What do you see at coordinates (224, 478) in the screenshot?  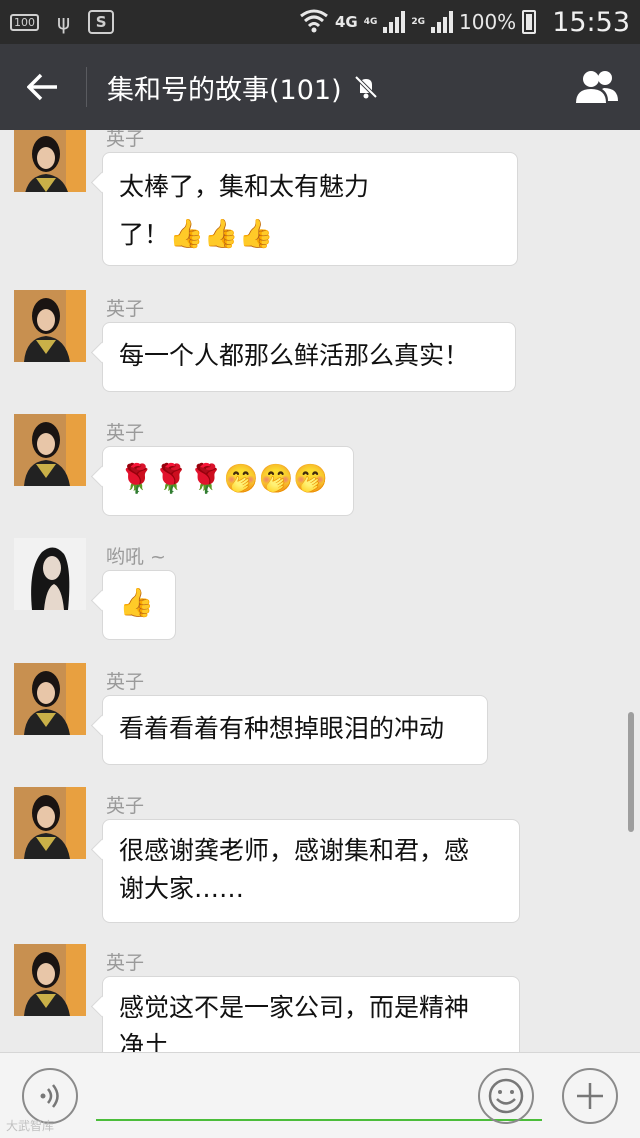 I see `rose-and-hug-emoji: 🌹🌹🌹🤭🤭🤭` at bounding box center [224, 478].